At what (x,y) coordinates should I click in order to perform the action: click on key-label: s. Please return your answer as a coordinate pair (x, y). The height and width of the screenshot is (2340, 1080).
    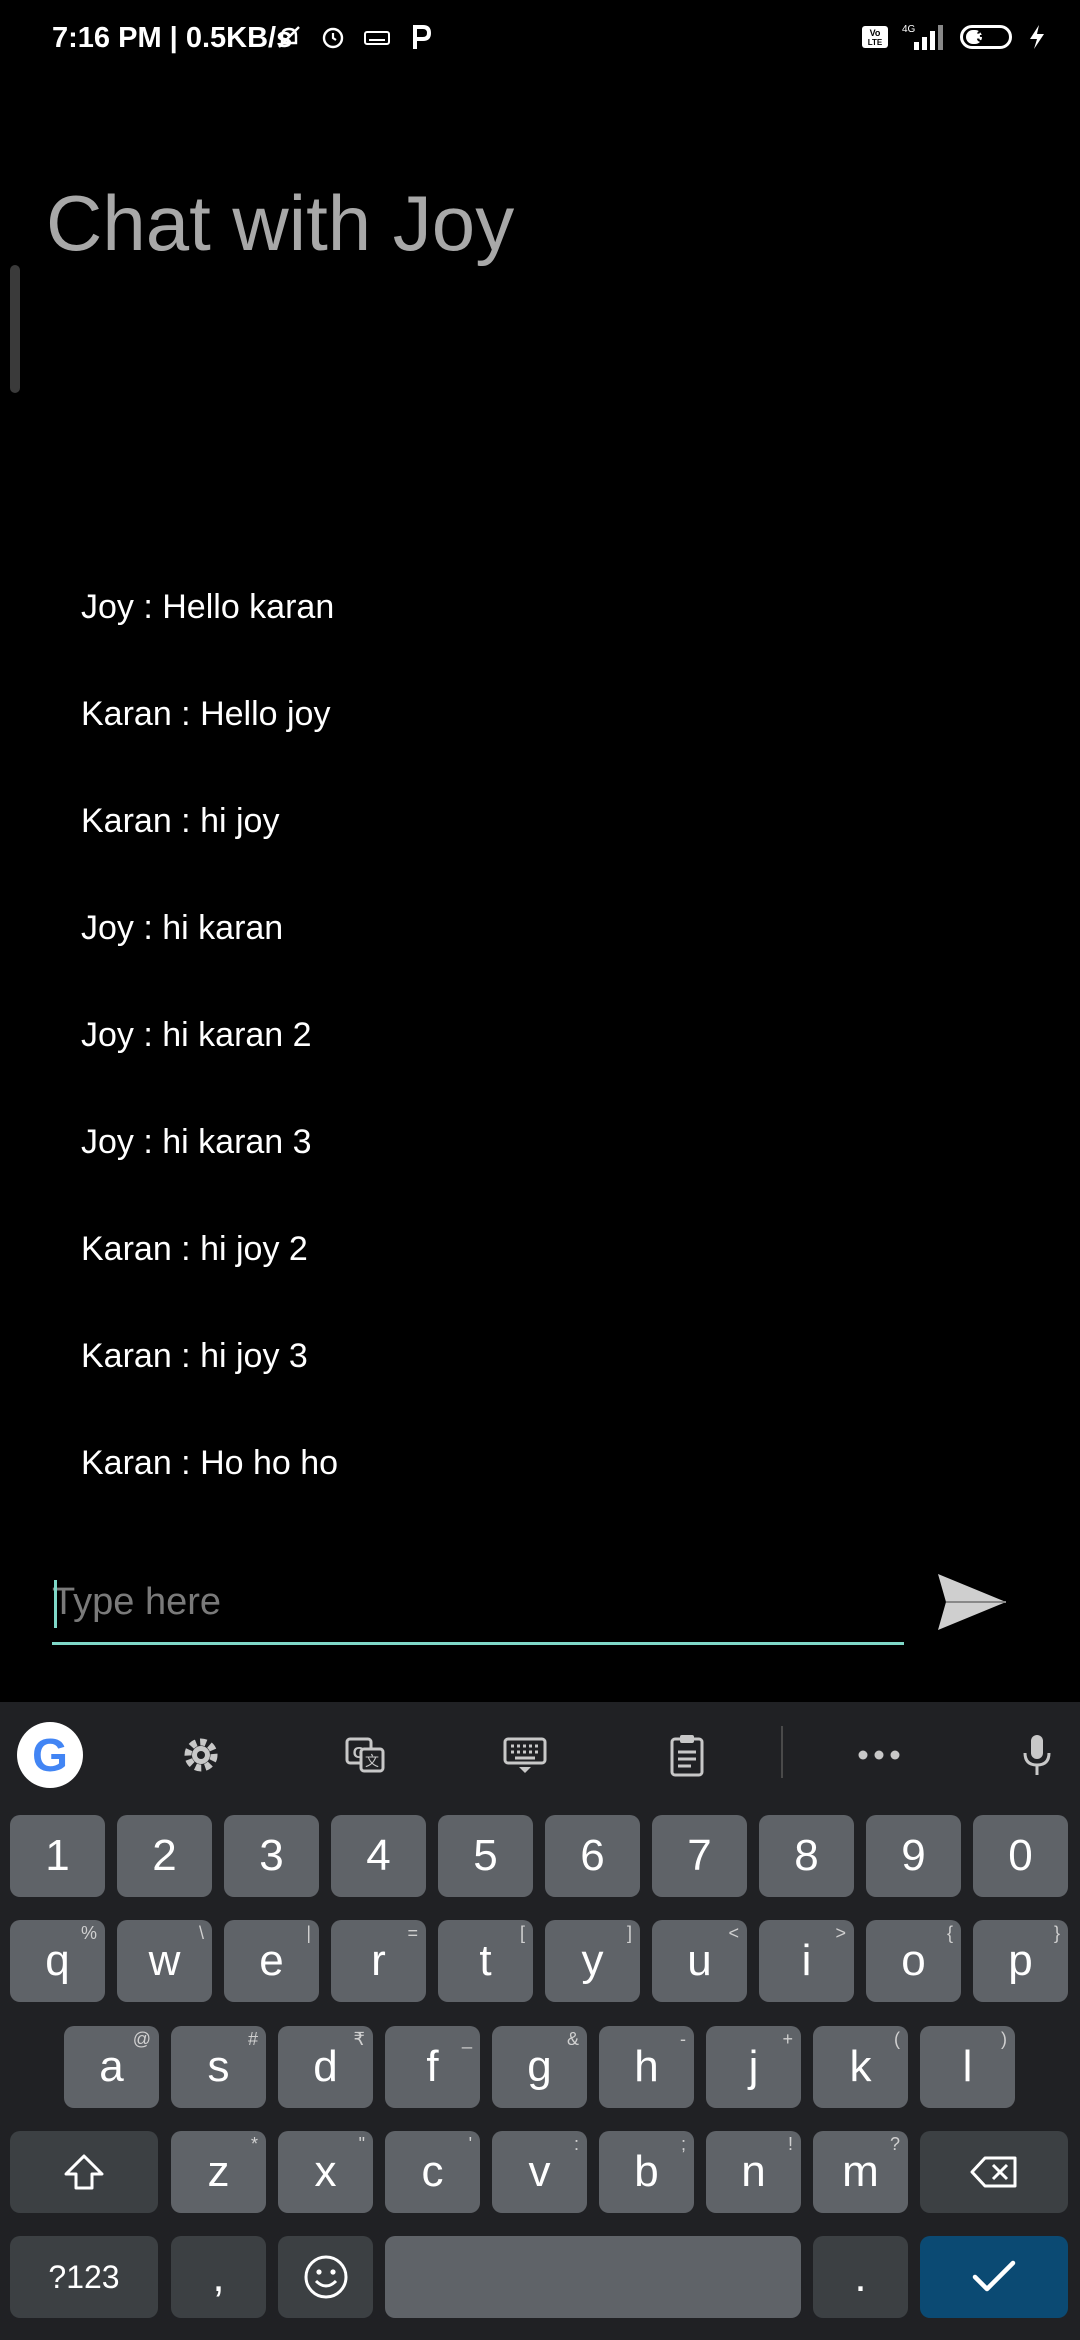
    Looking at the image, I should click on (218, 2066).